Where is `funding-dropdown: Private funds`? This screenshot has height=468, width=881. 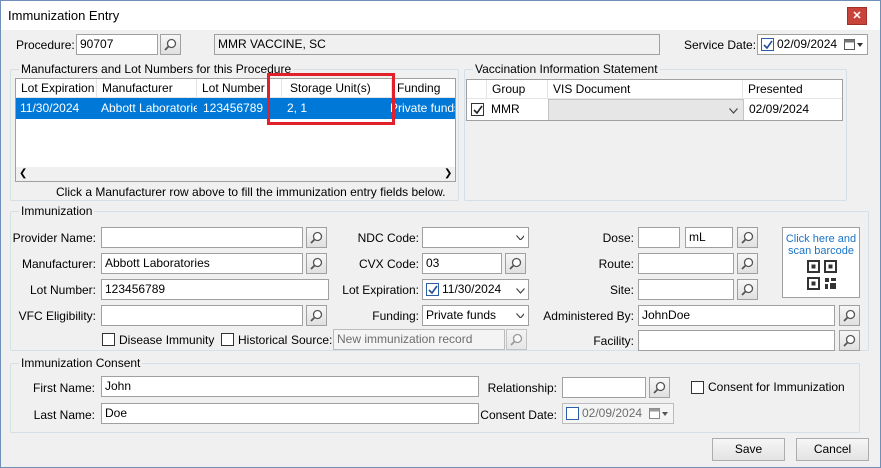
funding-dropdown: Private funds is located at coordinates (475, 315).